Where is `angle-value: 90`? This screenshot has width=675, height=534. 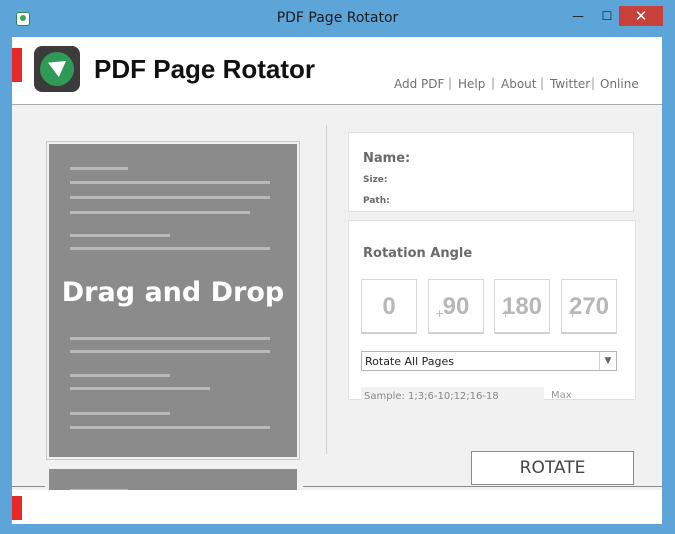
angle-value: 90 is located at coordinates (456, 306).